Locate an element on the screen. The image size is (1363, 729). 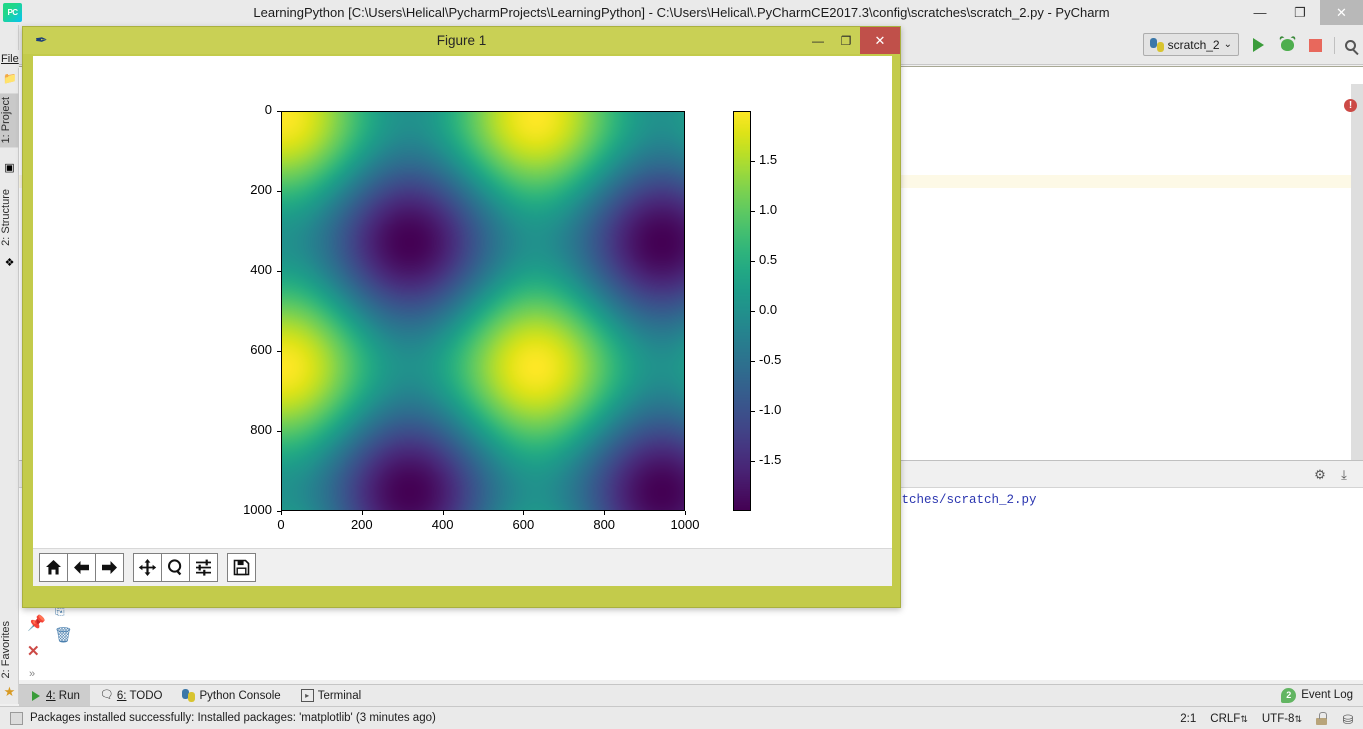
stop-square-icon is located at coordinates (1315, 45).